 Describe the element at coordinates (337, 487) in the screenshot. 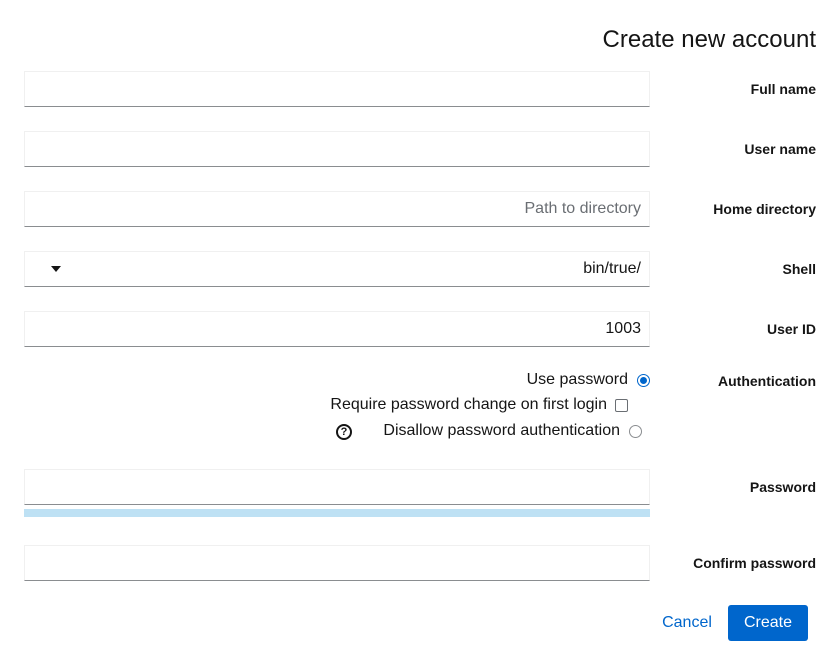

I see `password-input` at that location.